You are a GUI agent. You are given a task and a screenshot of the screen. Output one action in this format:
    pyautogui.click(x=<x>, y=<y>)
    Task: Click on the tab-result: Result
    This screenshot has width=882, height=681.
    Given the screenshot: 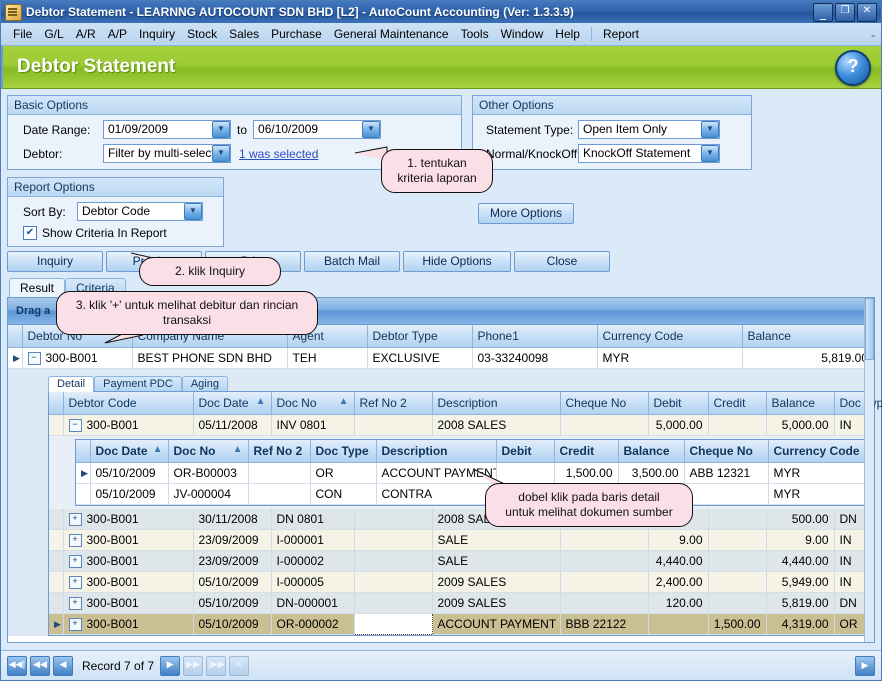 What is the action you would take?
    pyautogui.click(x=37, y=288)
    